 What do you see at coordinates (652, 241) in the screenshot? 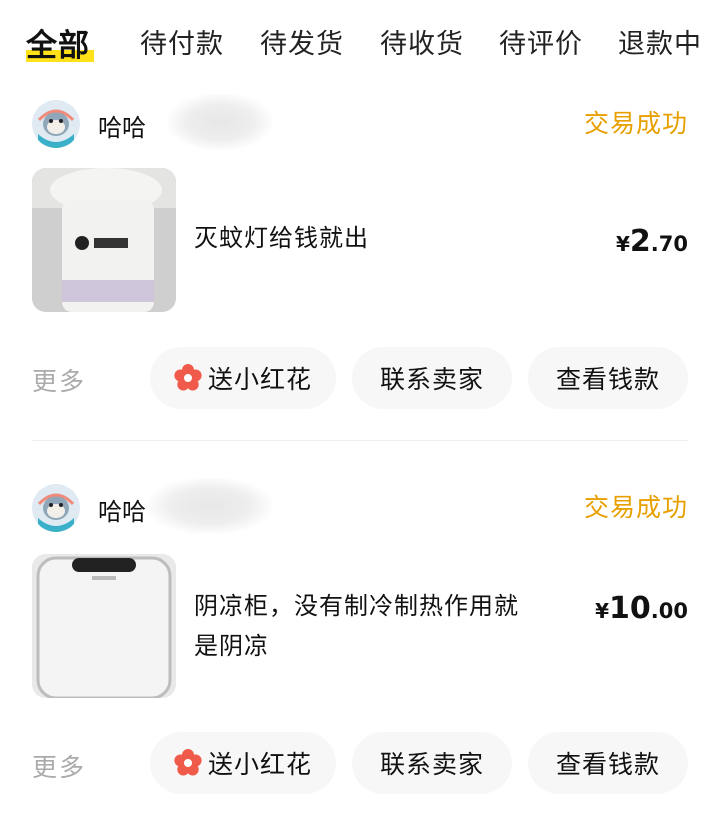
I see `product-price: ¥2.70` at bounding box center [652, 241].